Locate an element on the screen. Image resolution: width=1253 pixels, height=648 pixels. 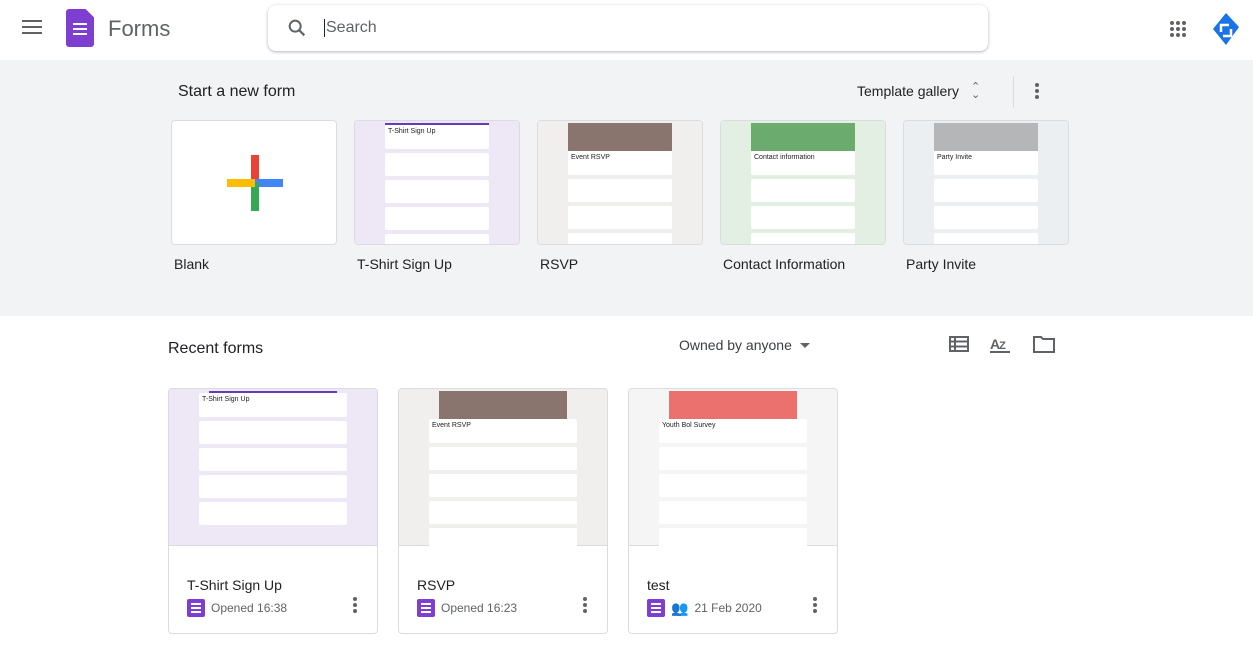
recent-form-card: Youth Bol Survey test 👥 21 Feb 2020 is located at coordinates (733, 511).